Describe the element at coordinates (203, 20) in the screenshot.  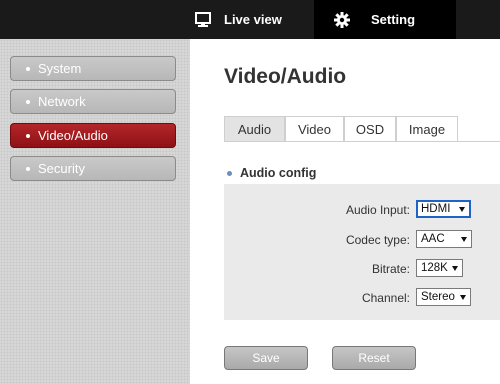
I see `monitor-icon` at that location.